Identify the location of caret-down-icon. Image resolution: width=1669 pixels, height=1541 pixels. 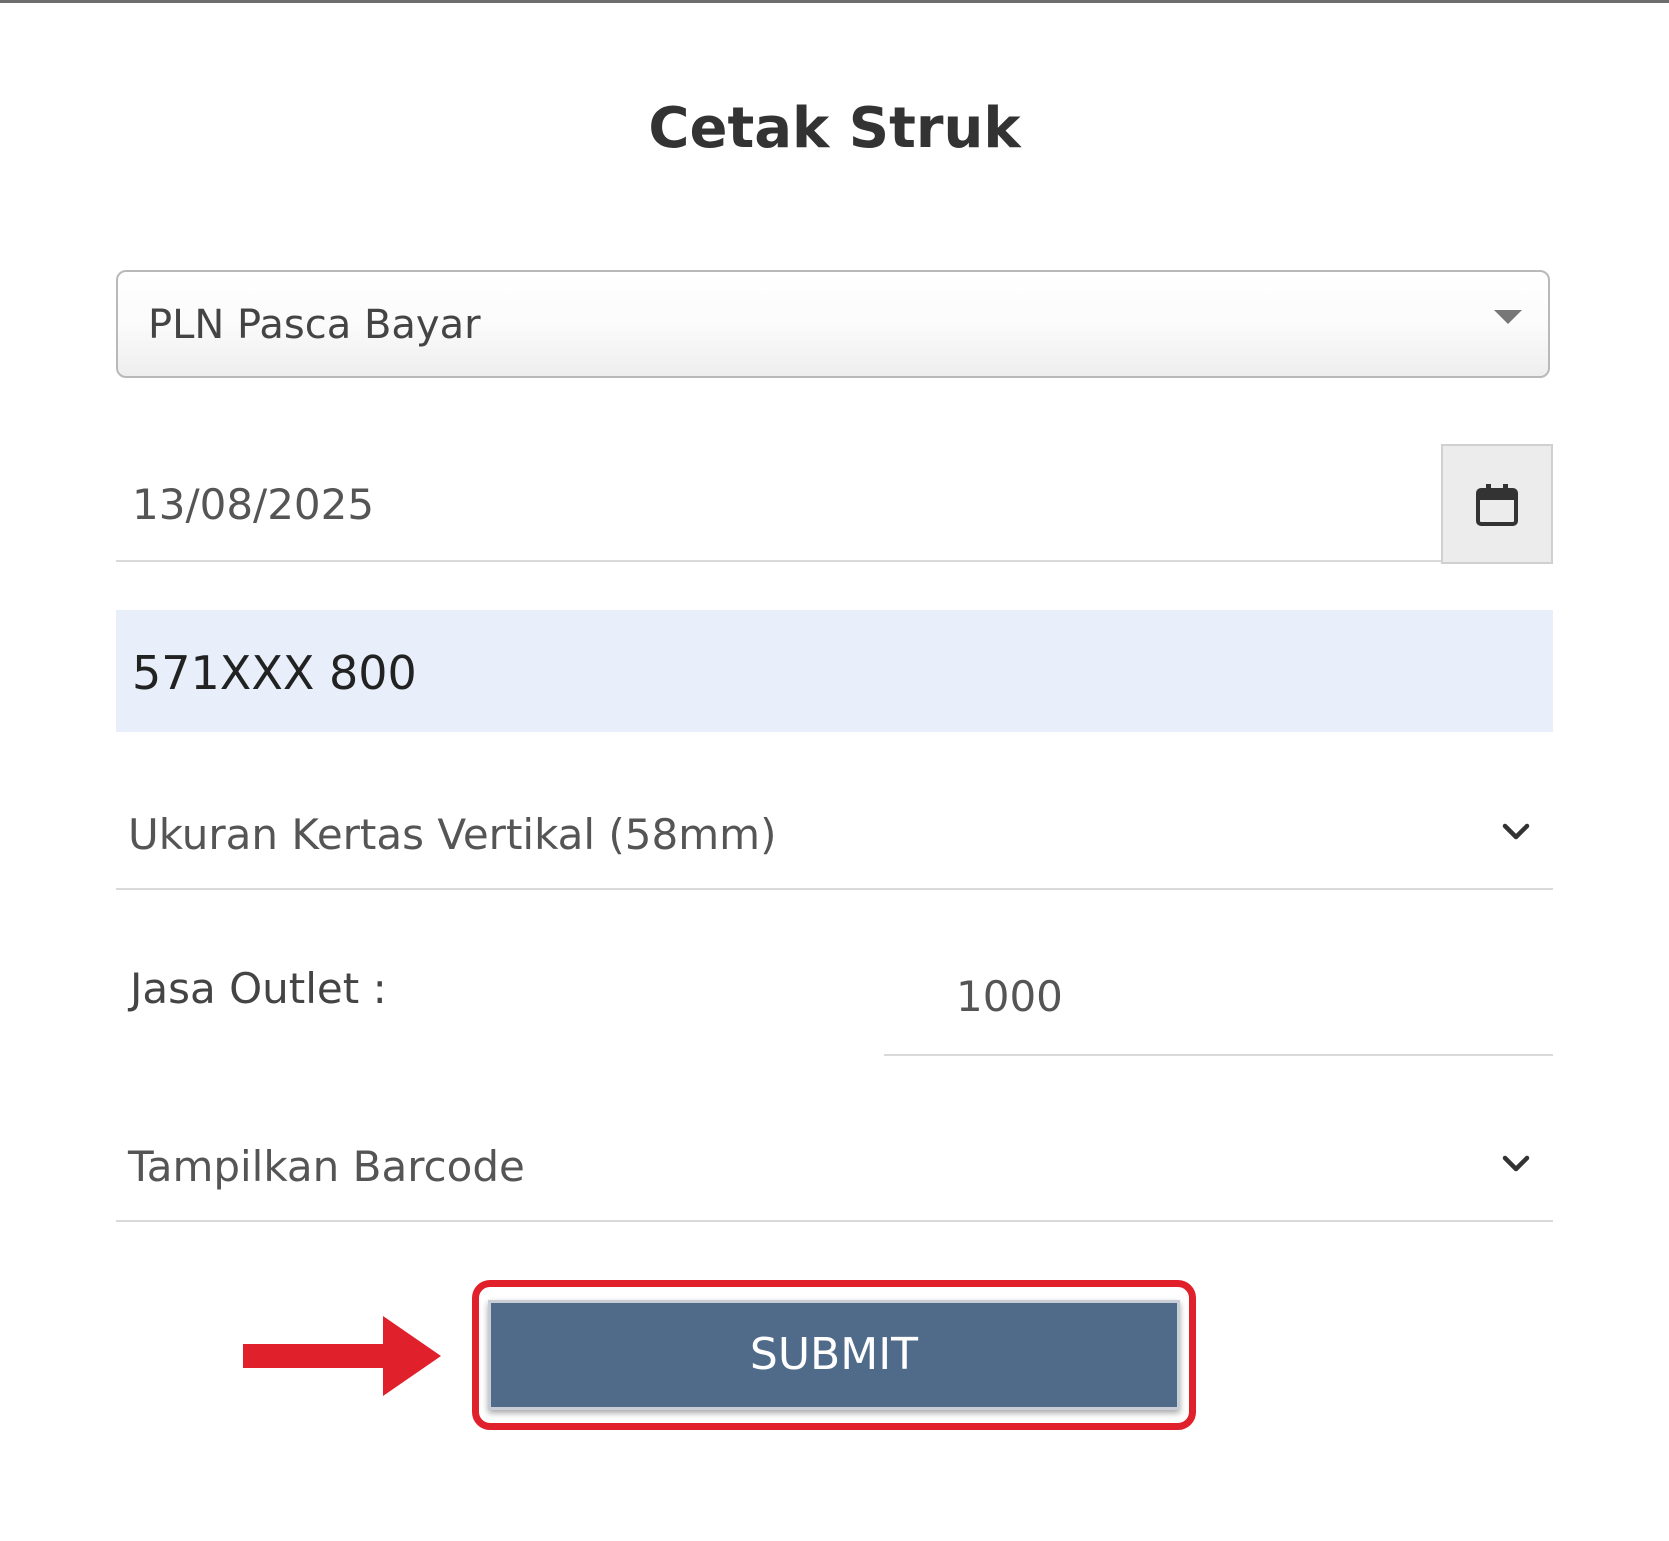
(1508, 317).